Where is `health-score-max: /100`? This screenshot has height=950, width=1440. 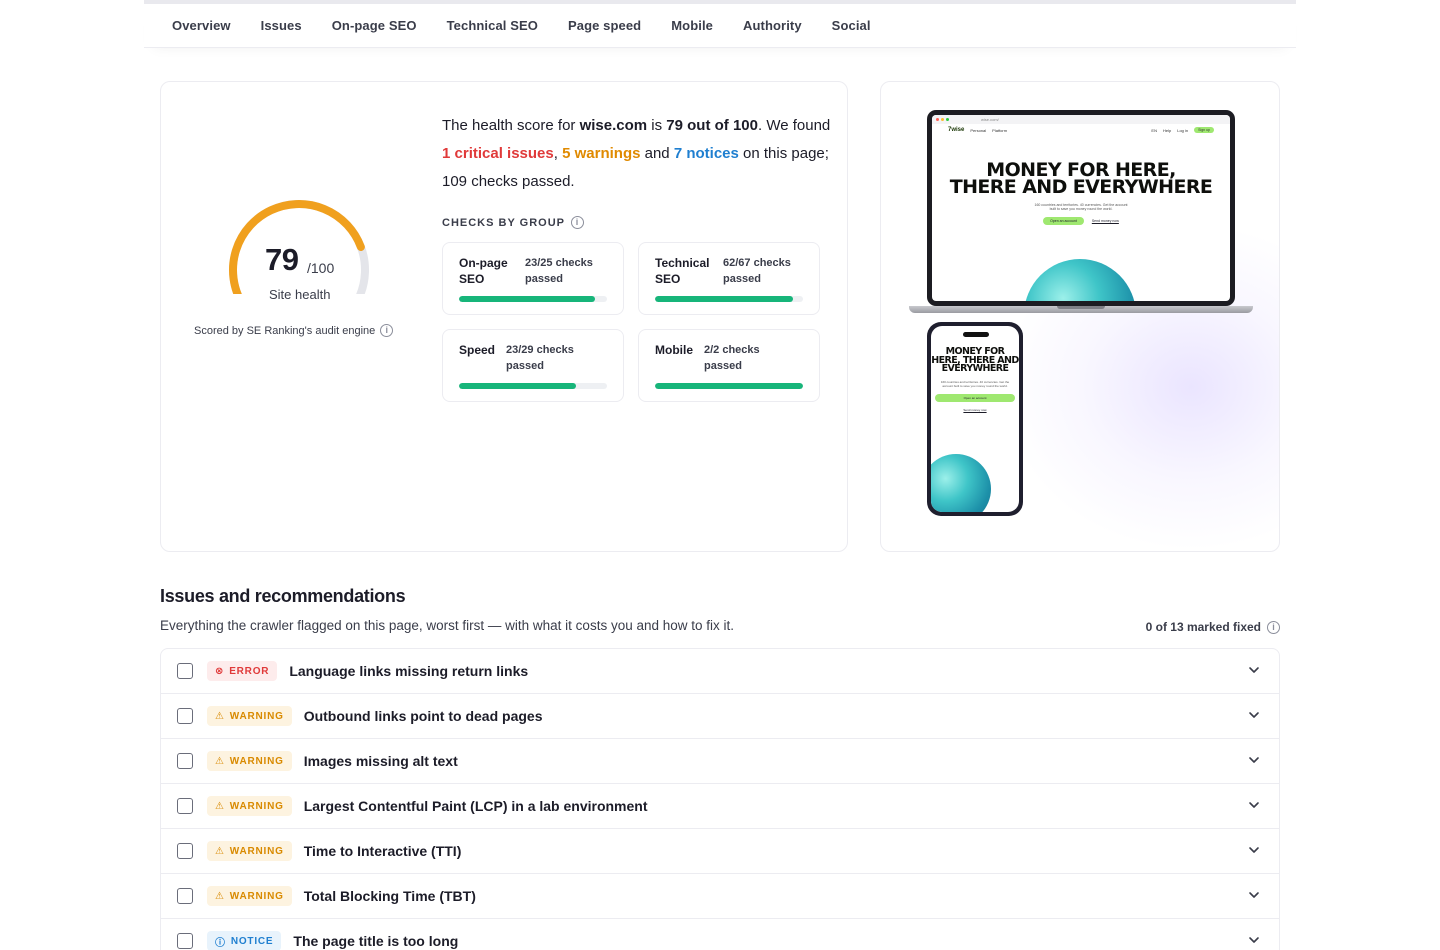
health-score-max: /100 is located at coordinates (321, 268).